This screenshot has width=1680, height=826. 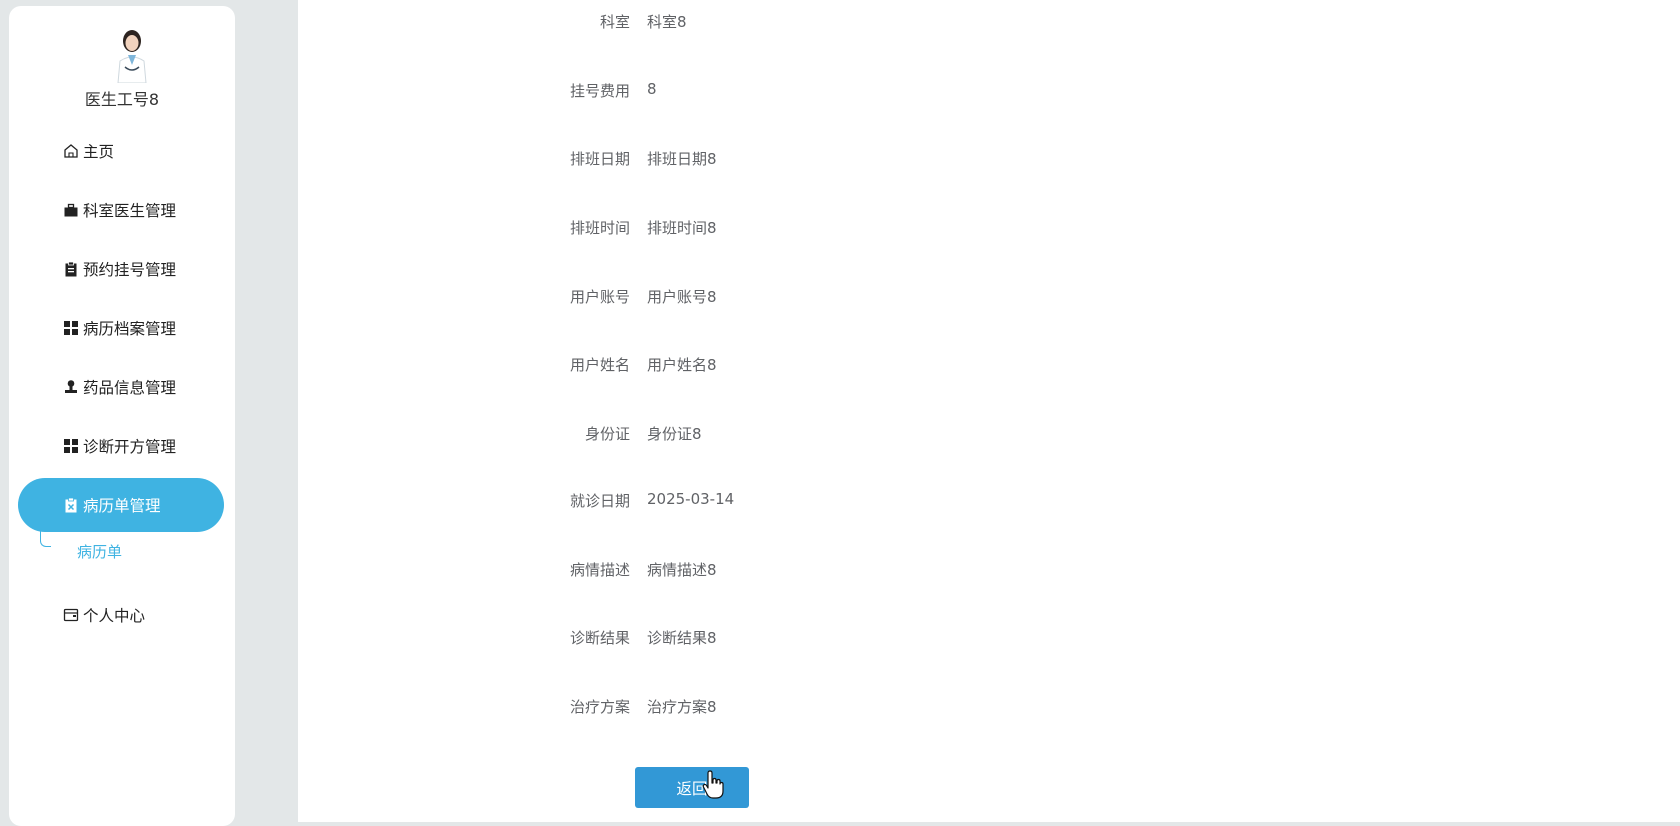 What do you see at coordinates (71, 387) in the screenshot?
I see `stamp-icon` at bounding box center [71, 387].